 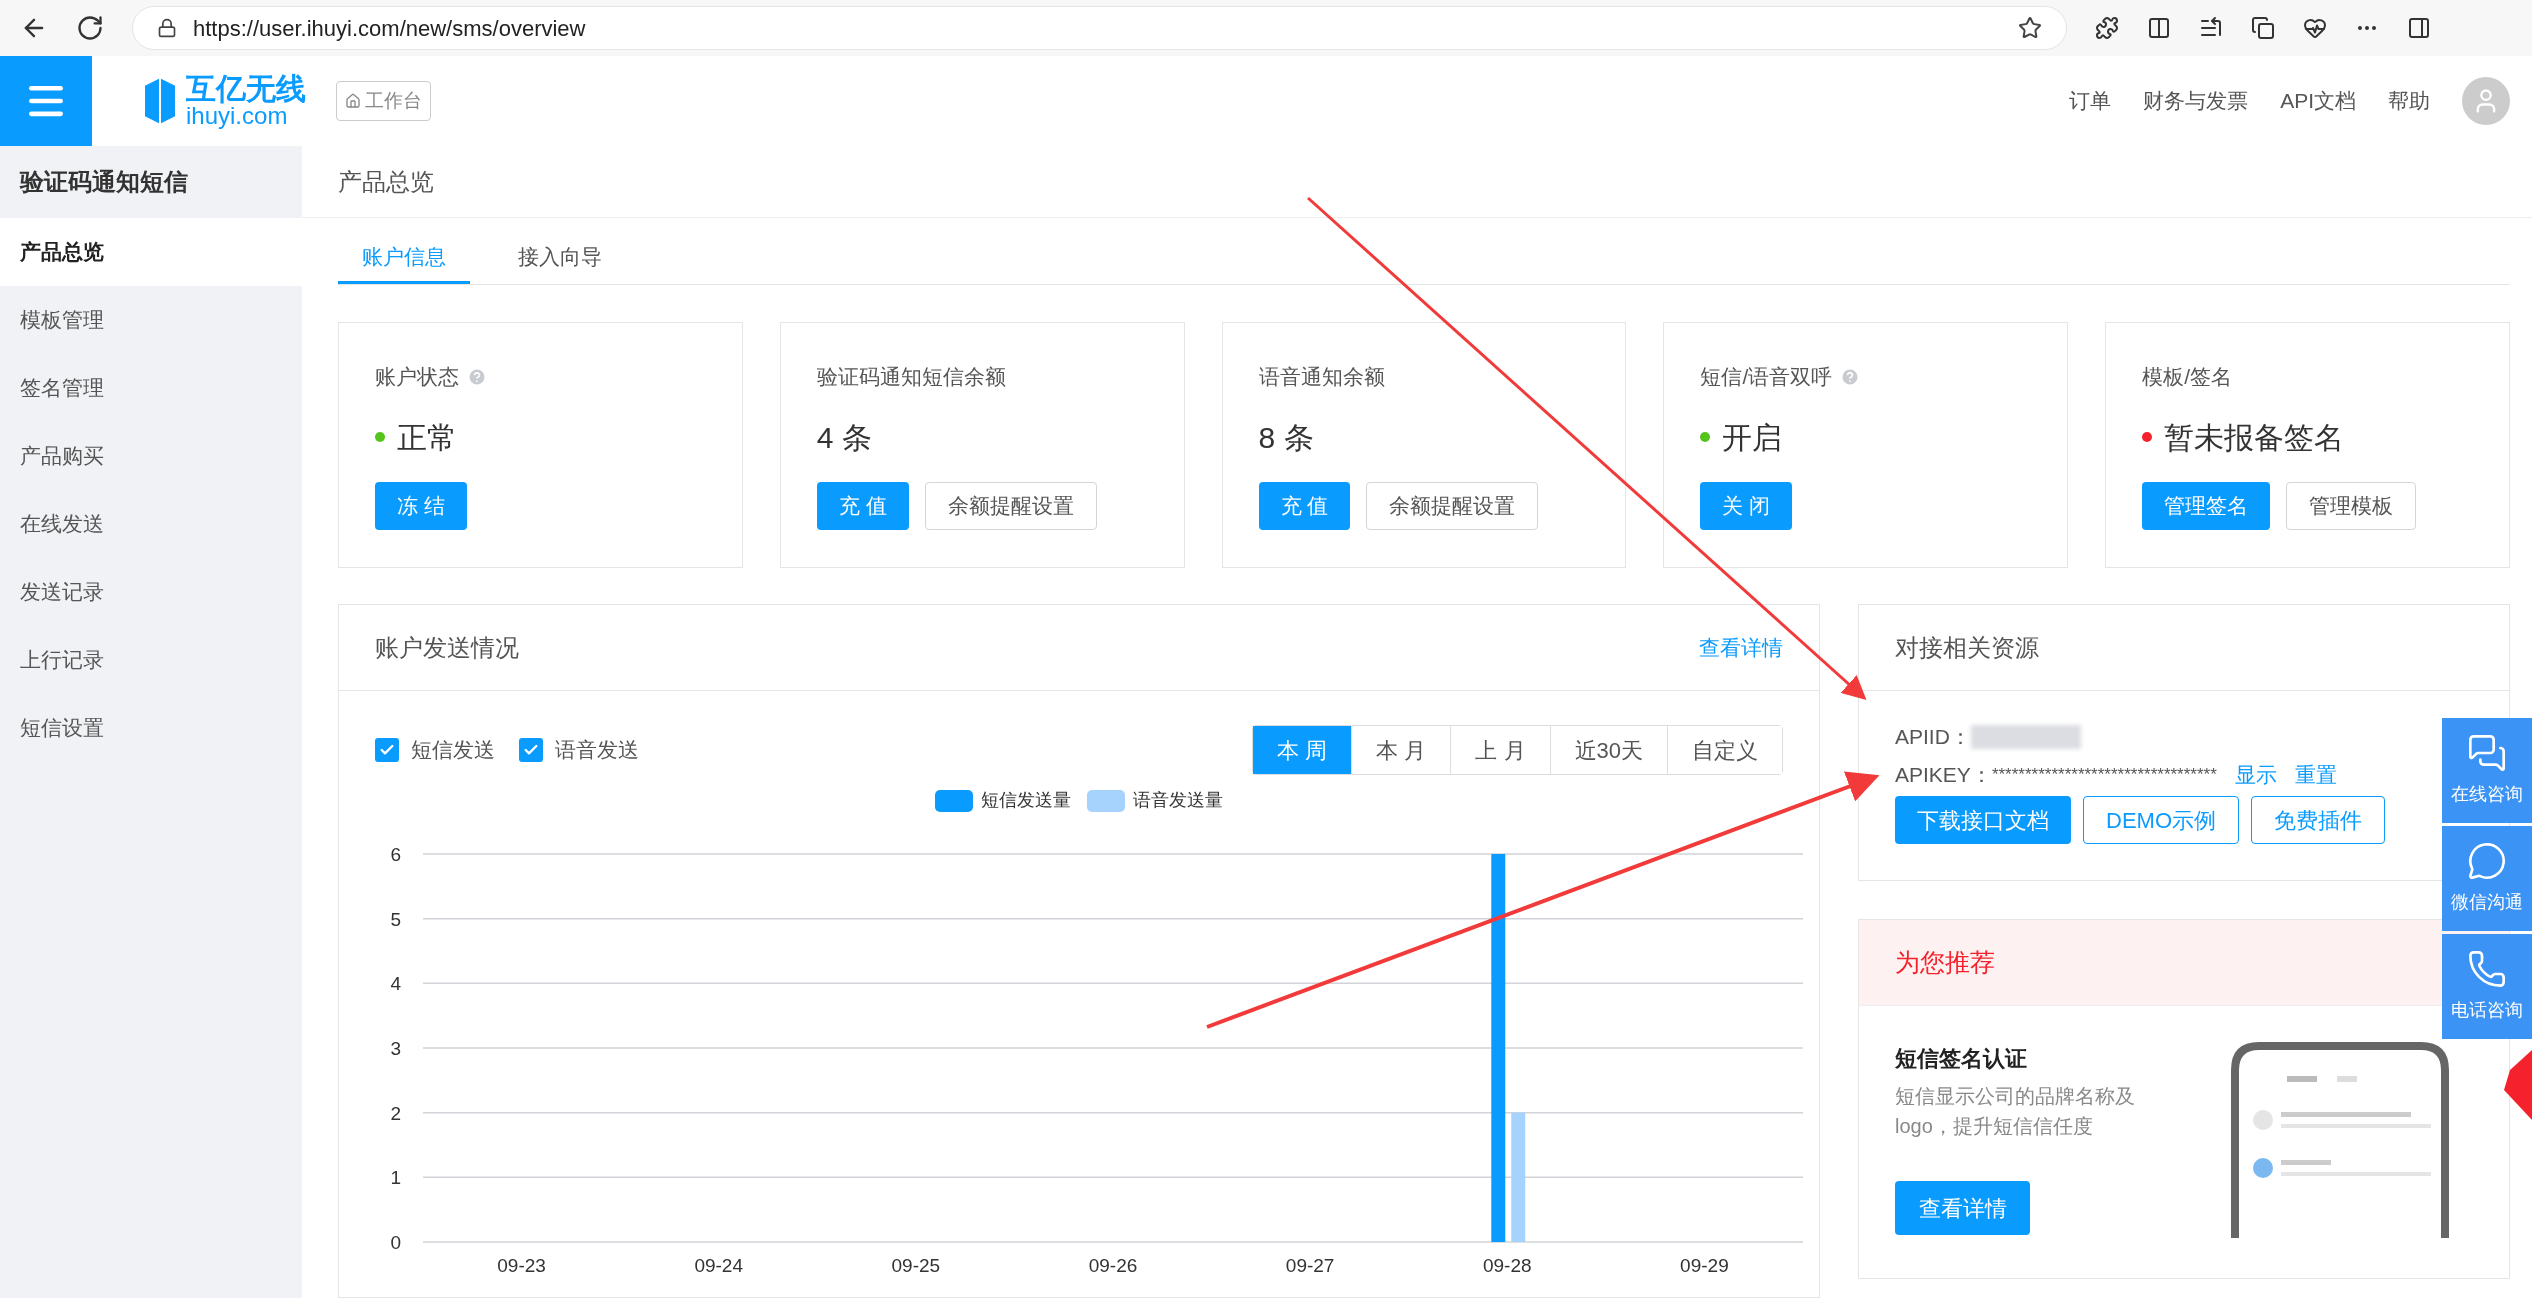 What do you see at coordinates (597, 750) in the screenshot?
I see `checkbox-label: 语音发送` at bounding box center [597, 750].